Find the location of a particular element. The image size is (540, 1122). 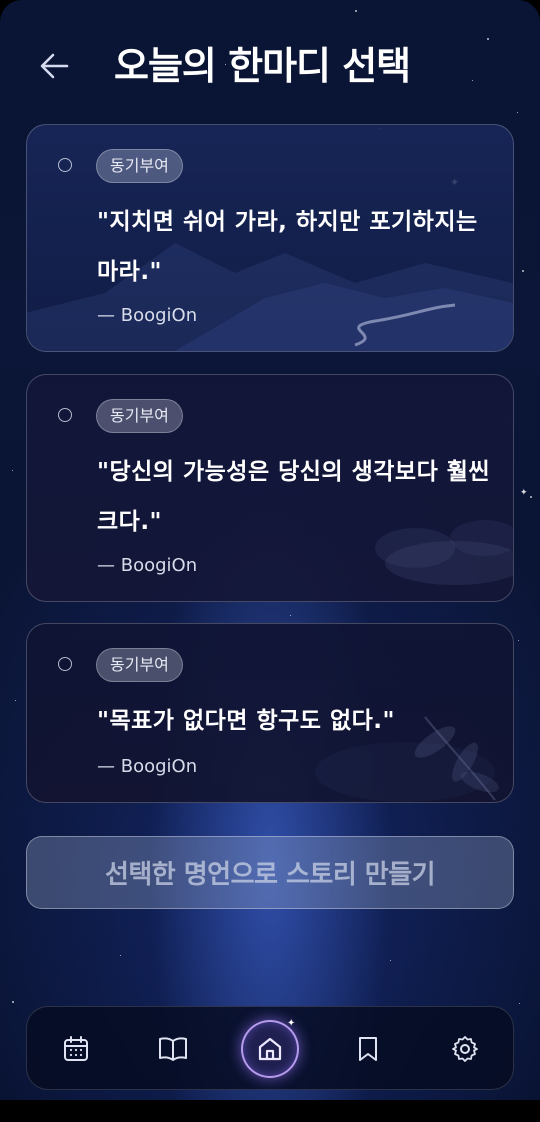

nav-settings is located at coordinates (465, 1049).